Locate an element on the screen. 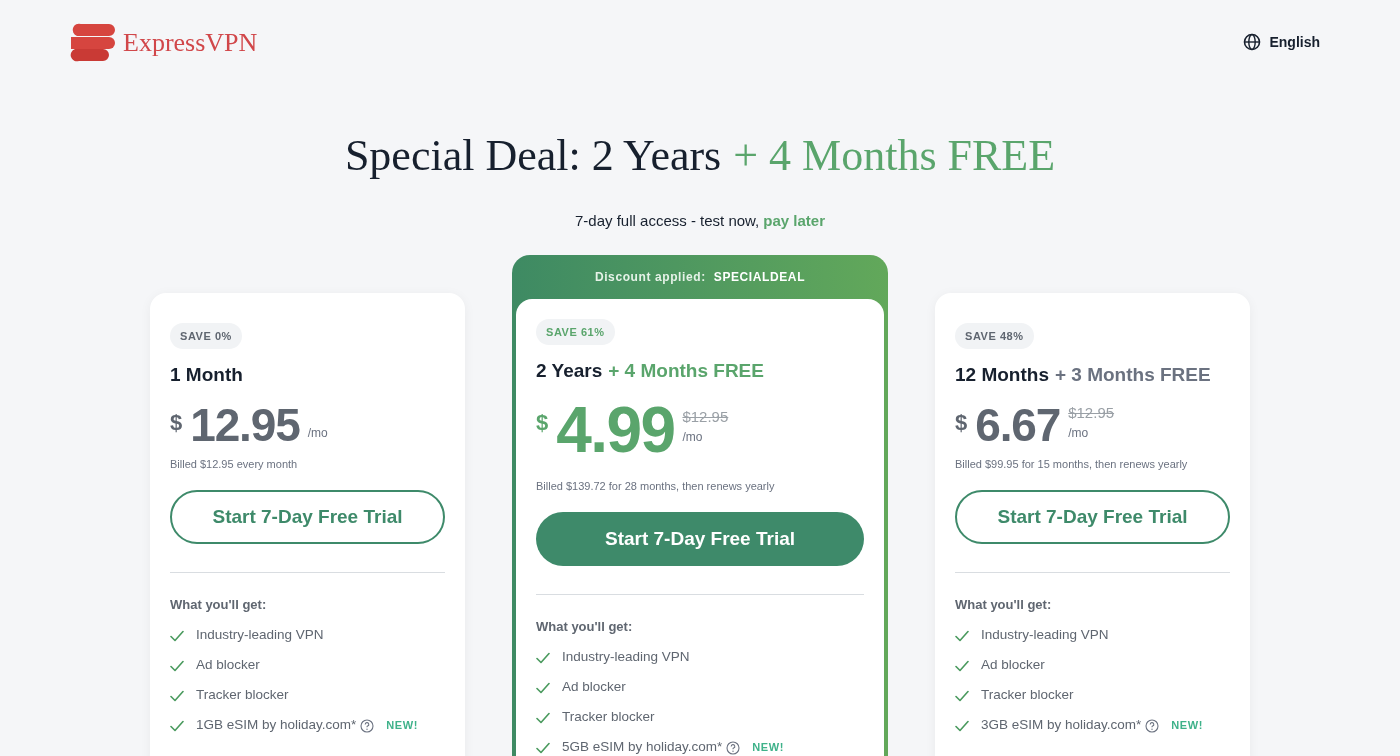 The image size is (1400, 756). plan-name: 12 Months is located at coordinates (1002, 375).